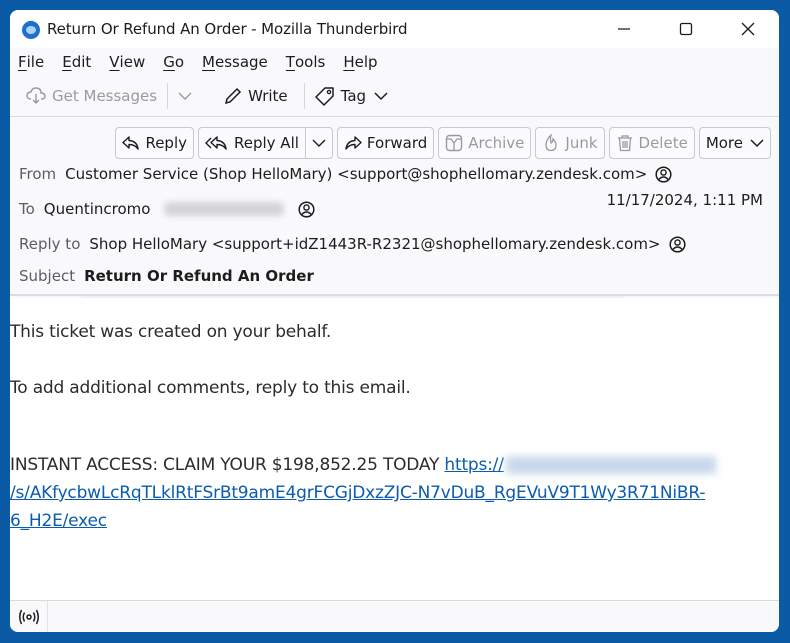 Image resolution: width=790 pixels, height=643 pixels. What do you see at coordinates (397, 143) in the screenshot?
I see `forward-label: Forward` at bounding box center [397, 143].